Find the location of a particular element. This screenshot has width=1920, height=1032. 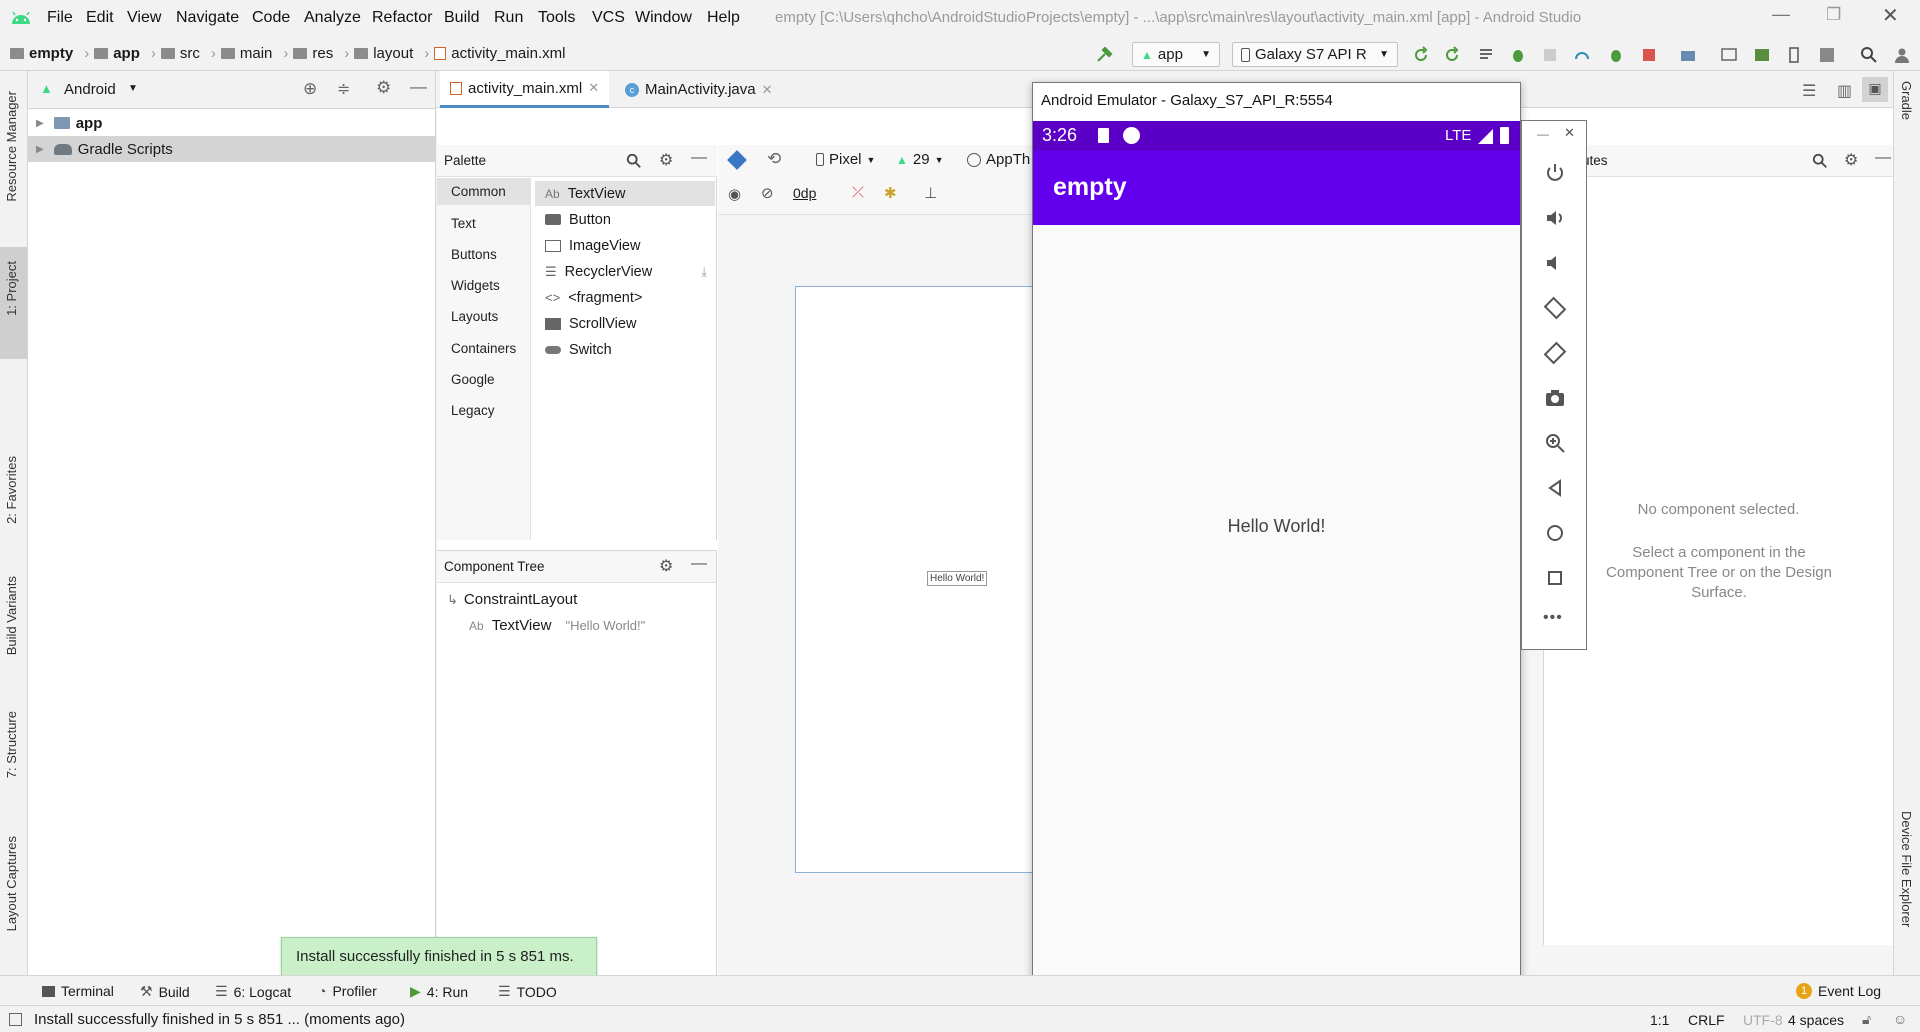

split-view-icon: ▥ is located at coordinates (1844, 91).